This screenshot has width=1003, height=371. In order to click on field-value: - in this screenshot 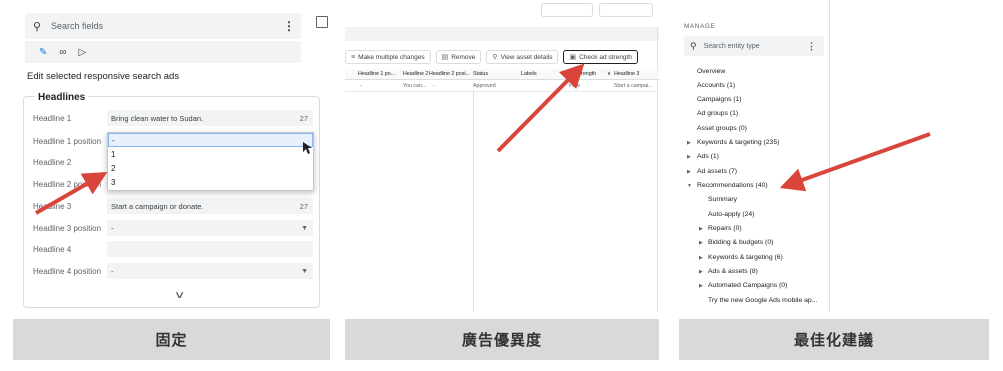, I will do `click(112, 271)`.